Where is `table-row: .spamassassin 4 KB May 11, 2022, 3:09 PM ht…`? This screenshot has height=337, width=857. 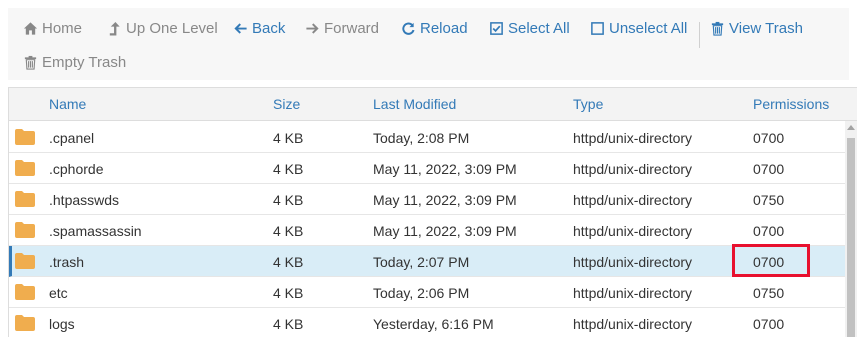 table-row: .spamassassin 4 KB May 11, 2022, 3:09 PM ht… is located at coordinates (427, 230).